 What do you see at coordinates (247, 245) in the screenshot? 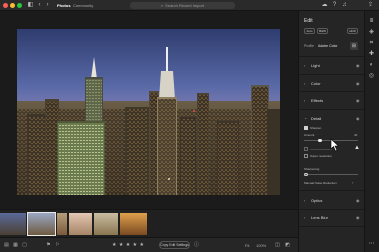
I see `fit-button: Fit` at bounding box center [247, 245].